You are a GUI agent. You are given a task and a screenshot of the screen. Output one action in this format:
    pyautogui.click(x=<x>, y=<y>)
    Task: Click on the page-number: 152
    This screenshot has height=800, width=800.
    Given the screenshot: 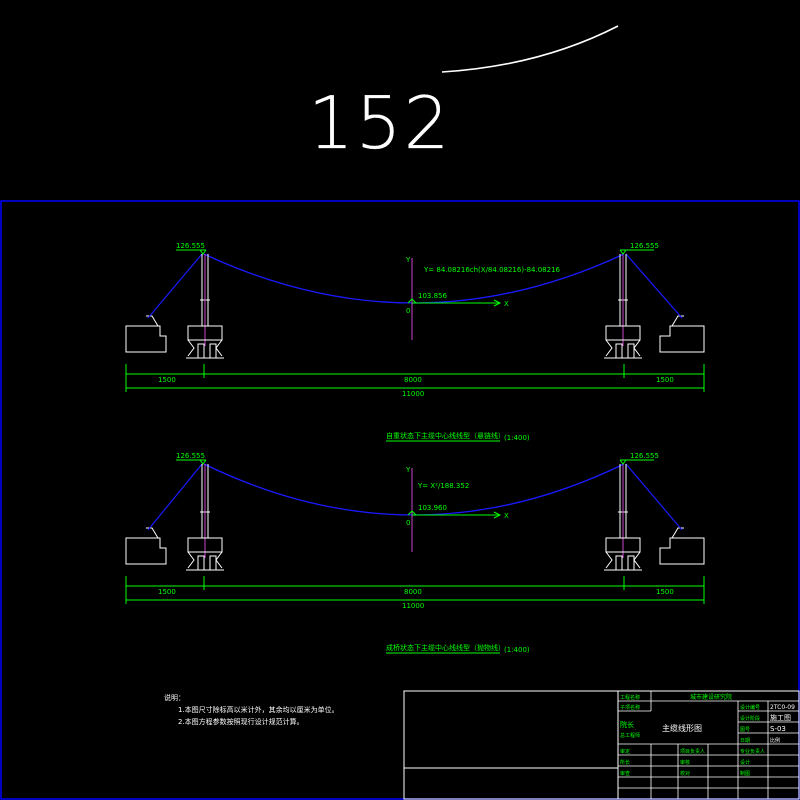 What is the action you would take?
    pyautogui.click(x=379, y=123)
    